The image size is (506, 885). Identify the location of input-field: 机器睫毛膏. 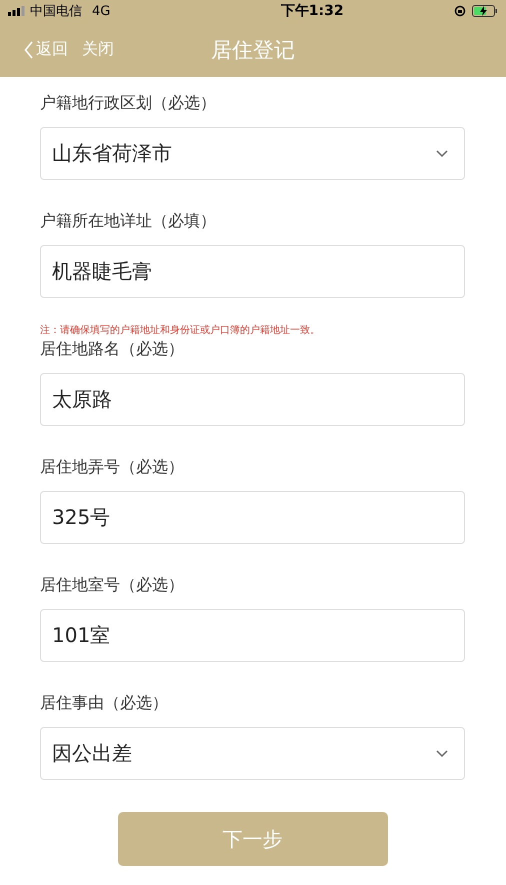
(252, 271).